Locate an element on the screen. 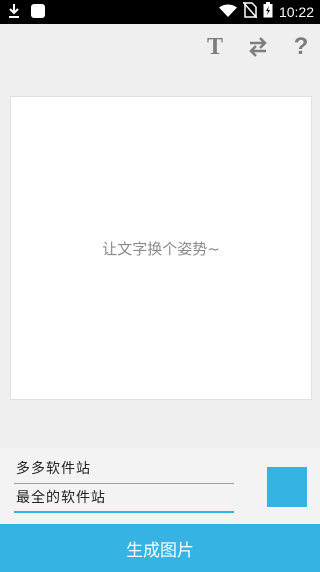 The image size is (320, 572). input-panel: 多多软件站 最全的软件站 is located at coordinates (160, 486).